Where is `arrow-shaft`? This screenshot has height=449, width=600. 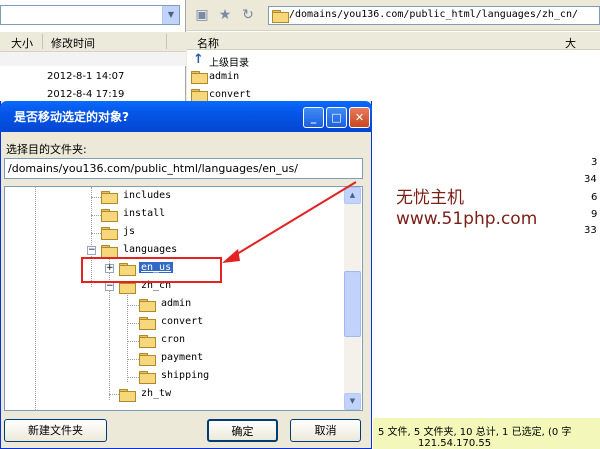 arrow-shaft is located at coordinates (294, 219).